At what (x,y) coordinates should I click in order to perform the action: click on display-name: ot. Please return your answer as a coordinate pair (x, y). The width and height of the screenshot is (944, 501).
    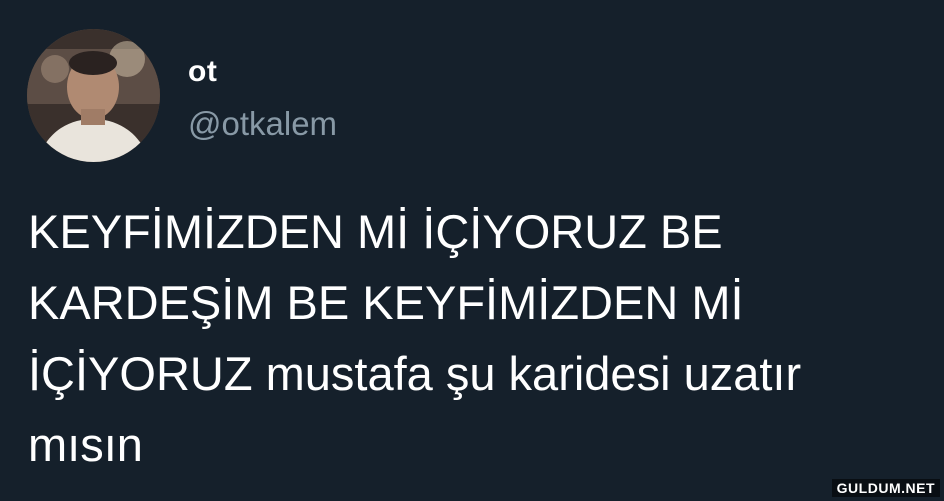
    Looking at the image, I should click on (202, 72).